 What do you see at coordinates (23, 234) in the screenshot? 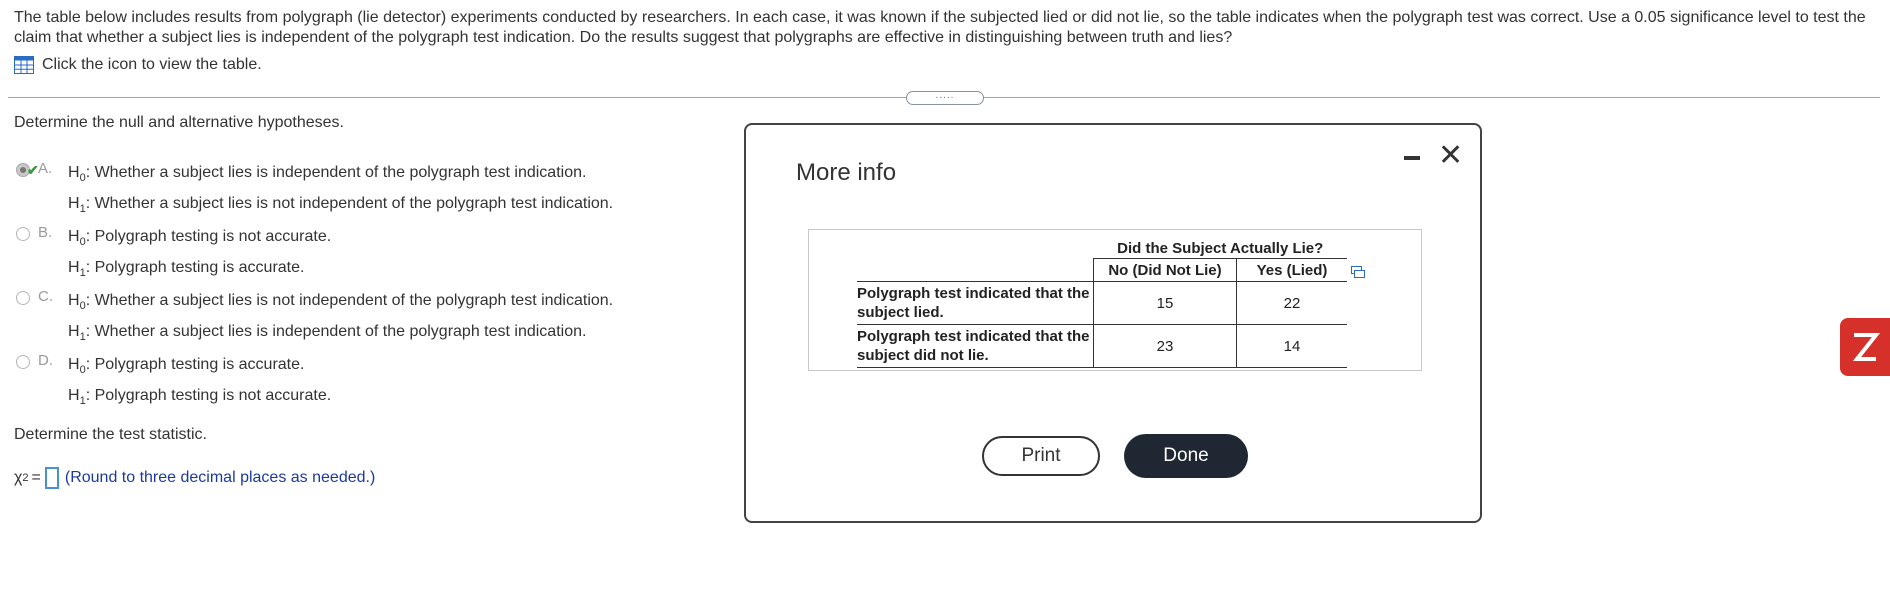
I see `option-b-radio` at bounding box center [23, 234].